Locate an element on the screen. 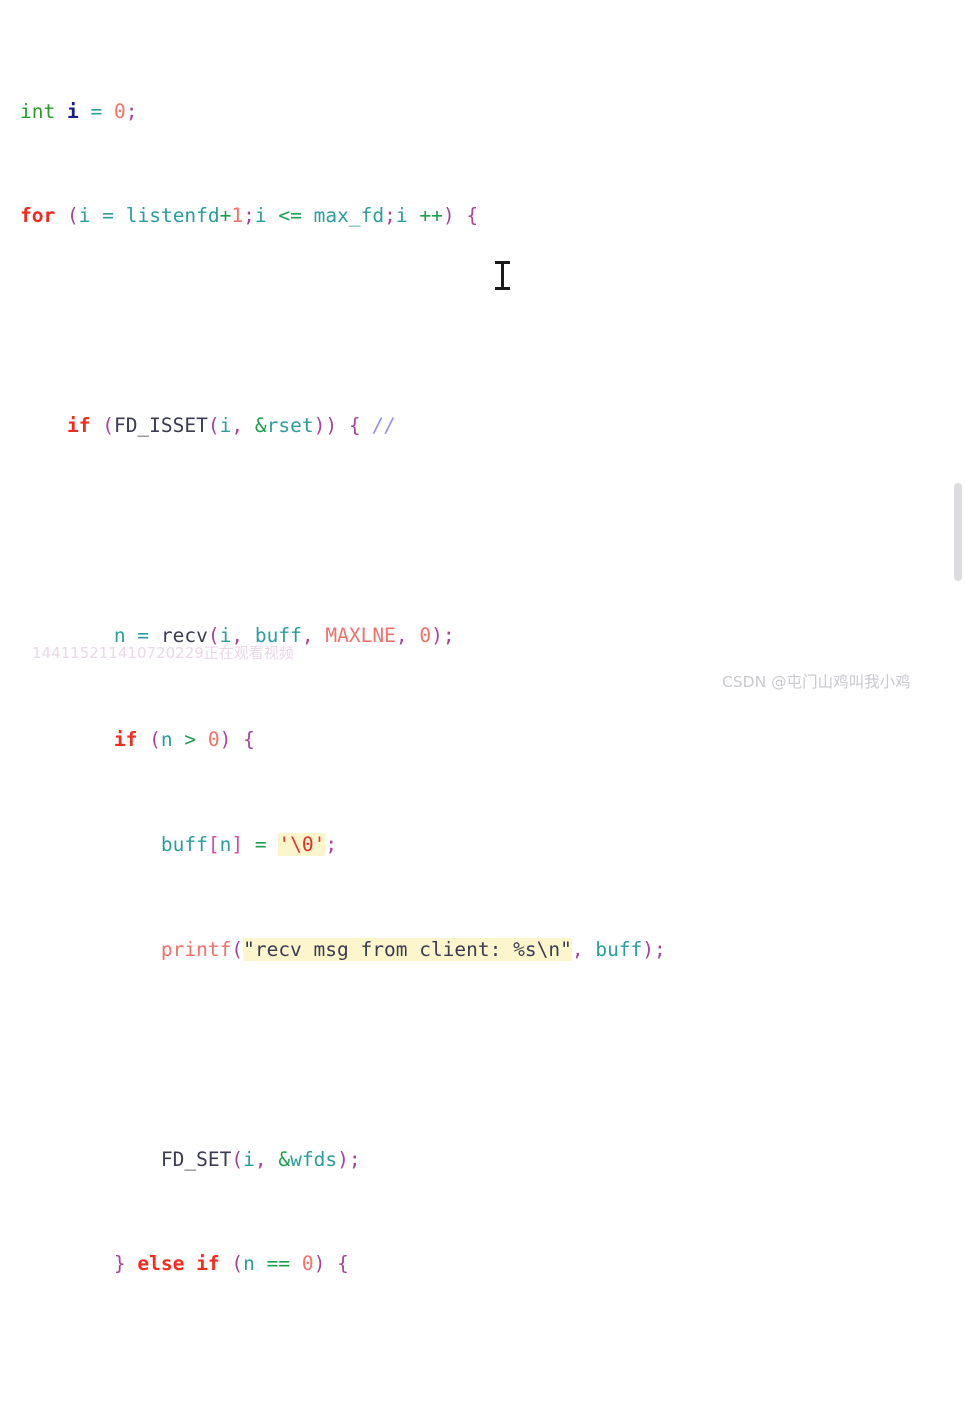  token-char-literal-nul: '\0' is located at coordinates (302, 845).